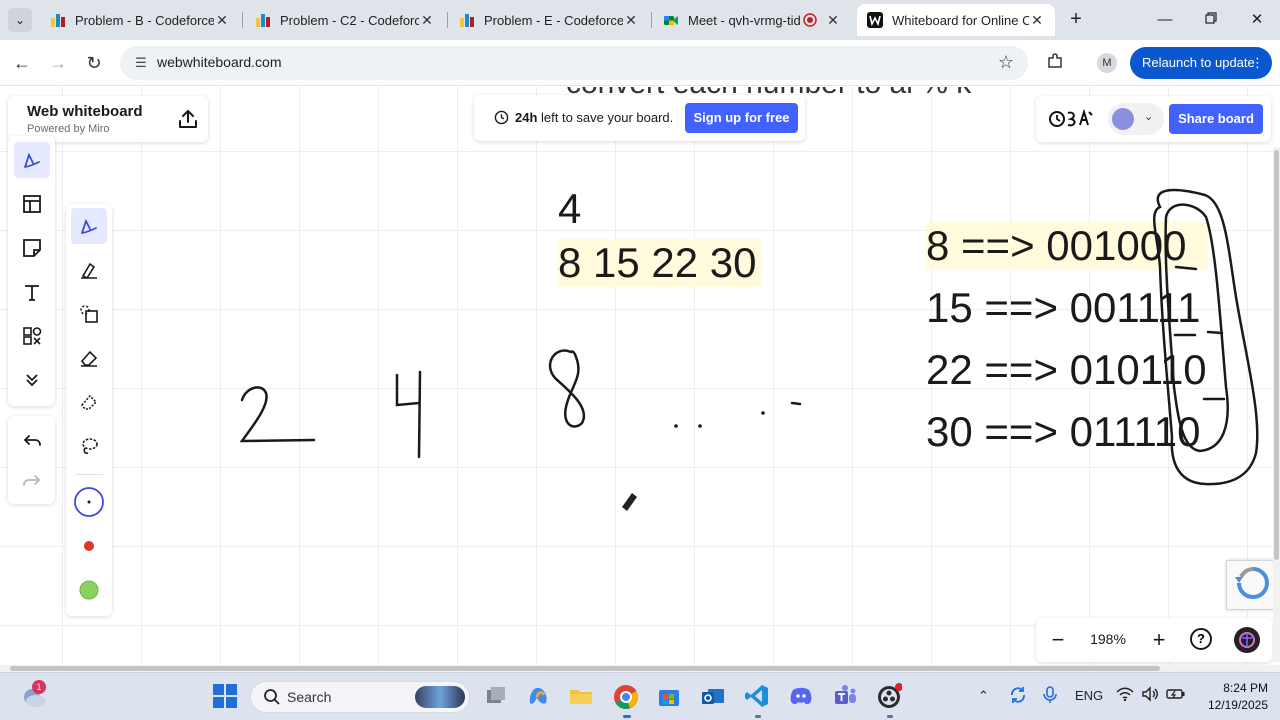 The image size is (1280, 720). What do you see at coordinates (497, 697) in the screenshot?
I see `task-view-button` at bounding box center [497, 697].